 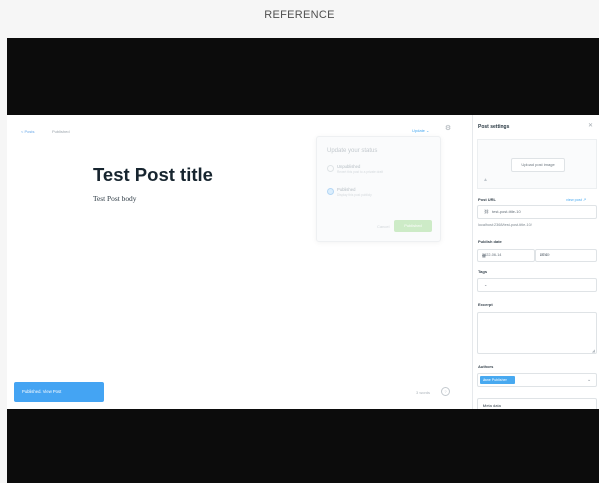 I want to click on author-name: Jane Publisher, so click(x=495, y=380).